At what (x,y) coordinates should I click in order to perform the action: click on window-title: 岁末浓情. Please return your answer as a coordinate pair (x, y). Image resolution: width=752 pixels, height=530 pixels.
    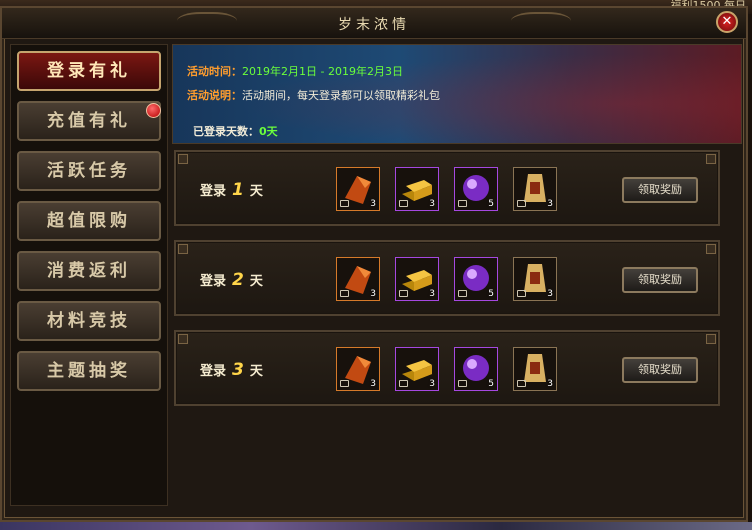
    Looking at the image, I should click on (374, 25).